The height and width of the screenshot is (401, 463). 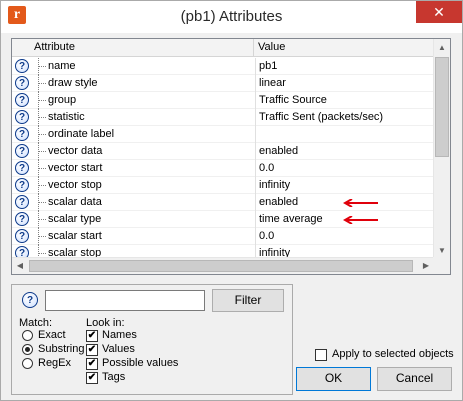 What do you see at coordinates (223, 83) in the screenshot?
I see `table-row: ? draw style linear` at bounding box center [223, 83].